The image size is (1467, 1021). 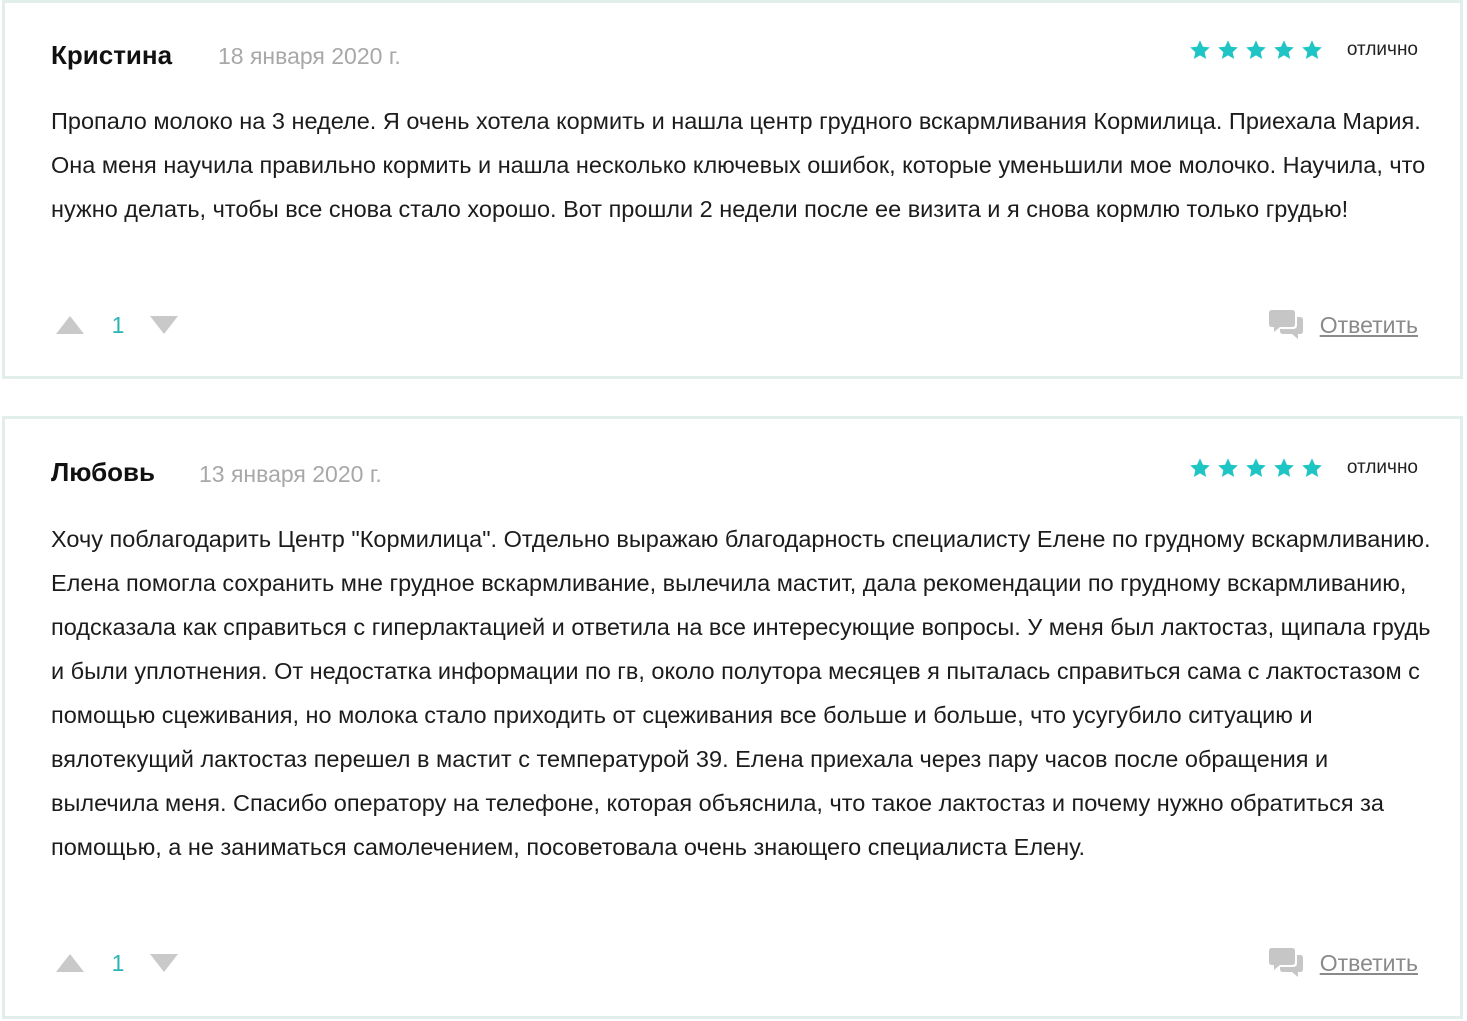 I want to click on review-date: 13 января 2020 г., so click(x=290, y=474).